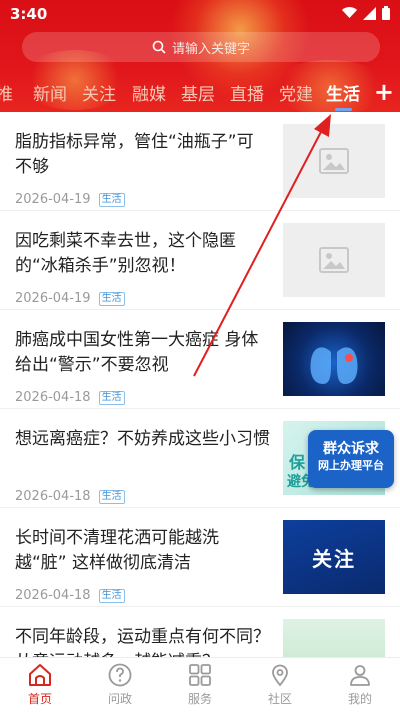  I want to click on search-icon, so click(159, 47).